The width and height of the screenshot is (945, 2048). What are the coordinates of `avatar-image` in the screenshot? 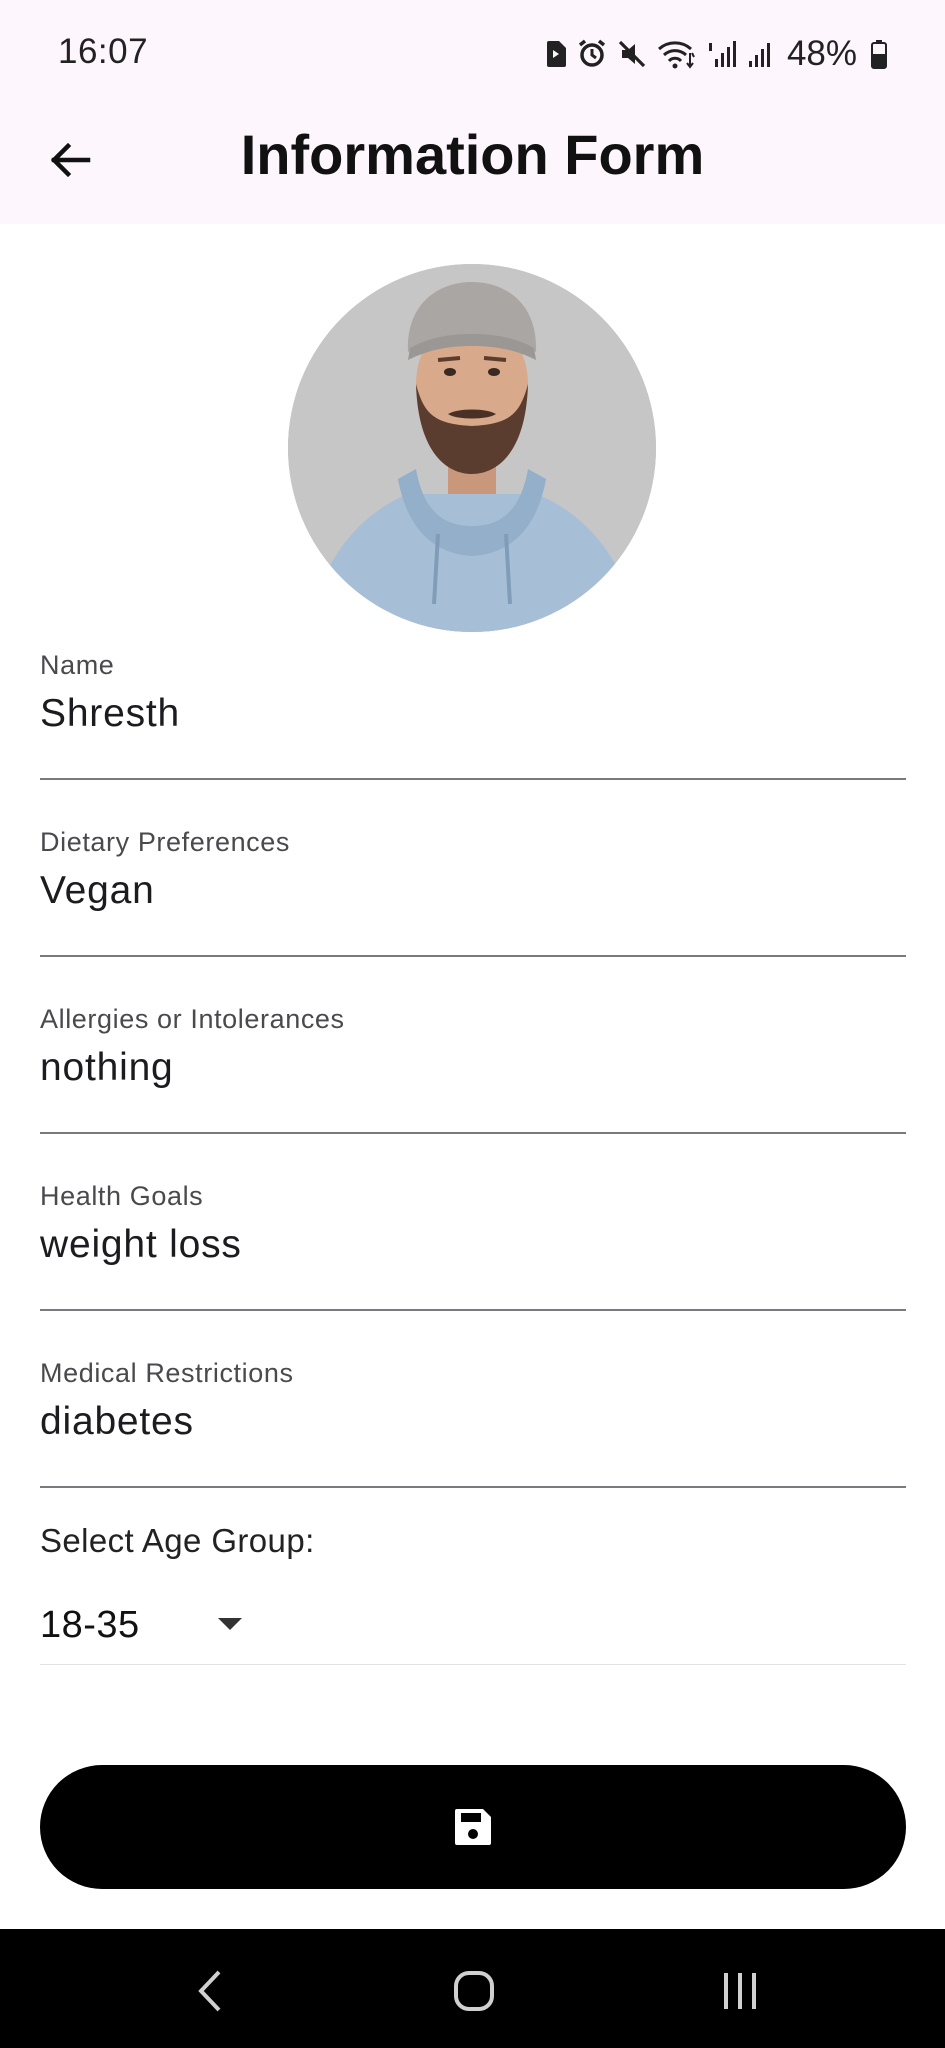 It's located at (472, 448).